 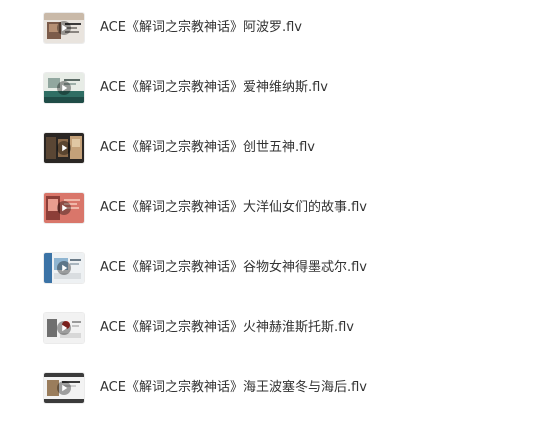 I want to click on file-row: ACE《解词之宗教神话》爱神维纳斯.flv, so click(x=276, y=90).